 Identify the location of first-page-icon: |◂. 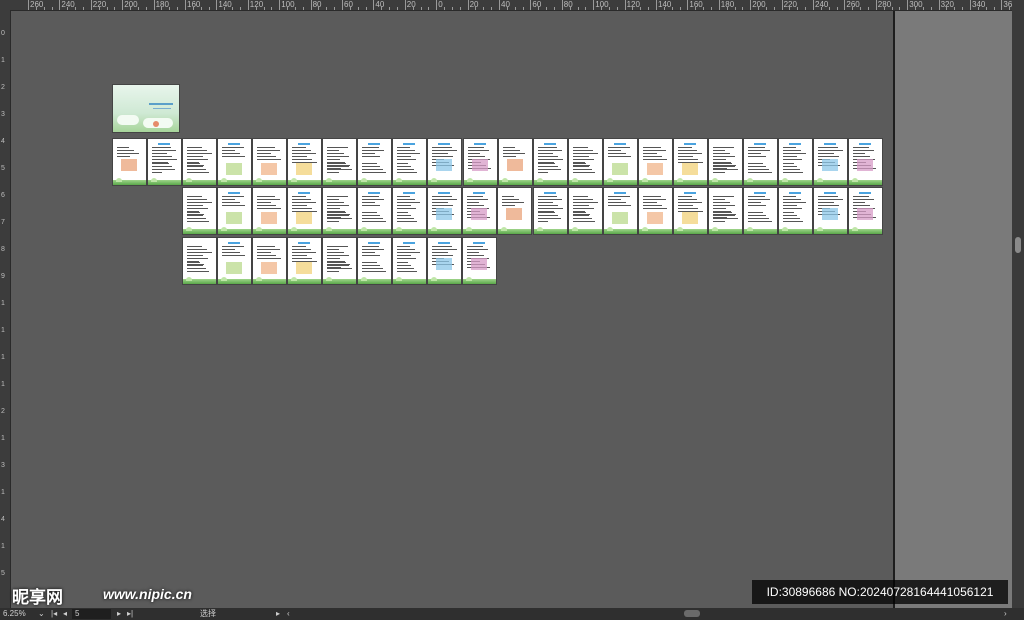
(54, 614).